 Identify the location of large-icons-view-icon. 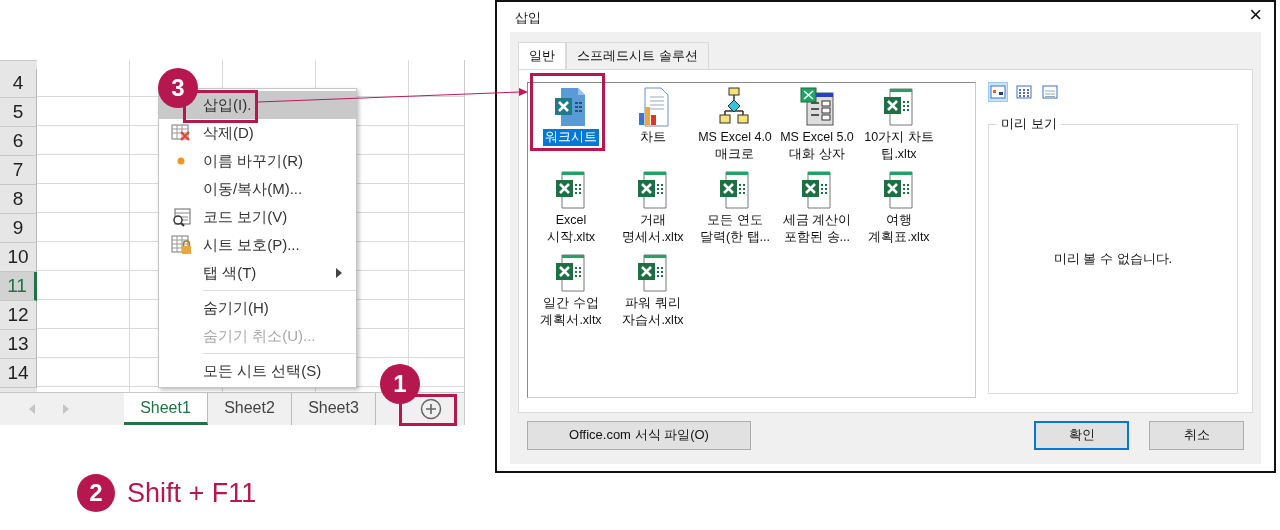
(998, 91).